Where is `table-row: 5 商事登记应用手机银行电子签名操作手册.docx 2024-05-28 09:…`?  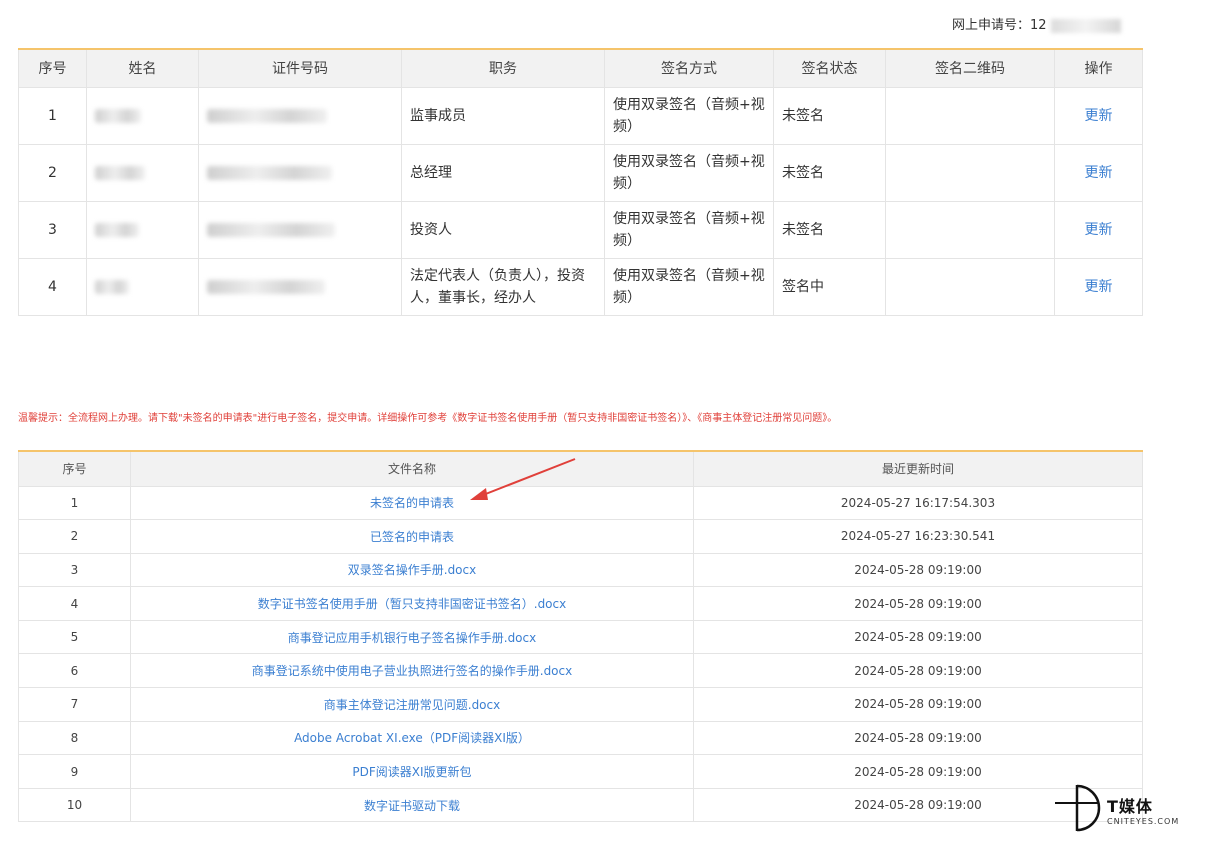
table-row: 5 商事登记应用手机银行电子签名操作手册.docx 2024-05-28 09:… is located at coordinates (580, 637).